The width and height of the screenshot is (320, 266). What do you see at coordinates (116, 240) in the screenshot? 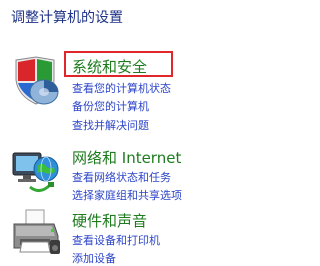
I see `link-devices-printers: 查看设备和打印机` at bounding box center [116, 240].